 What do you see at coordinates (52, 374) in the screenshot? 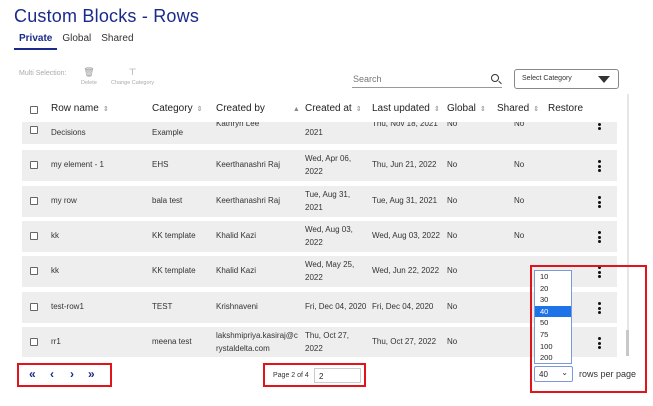
I see `prev-page-button: ‹` at bounding box center [52, 374].